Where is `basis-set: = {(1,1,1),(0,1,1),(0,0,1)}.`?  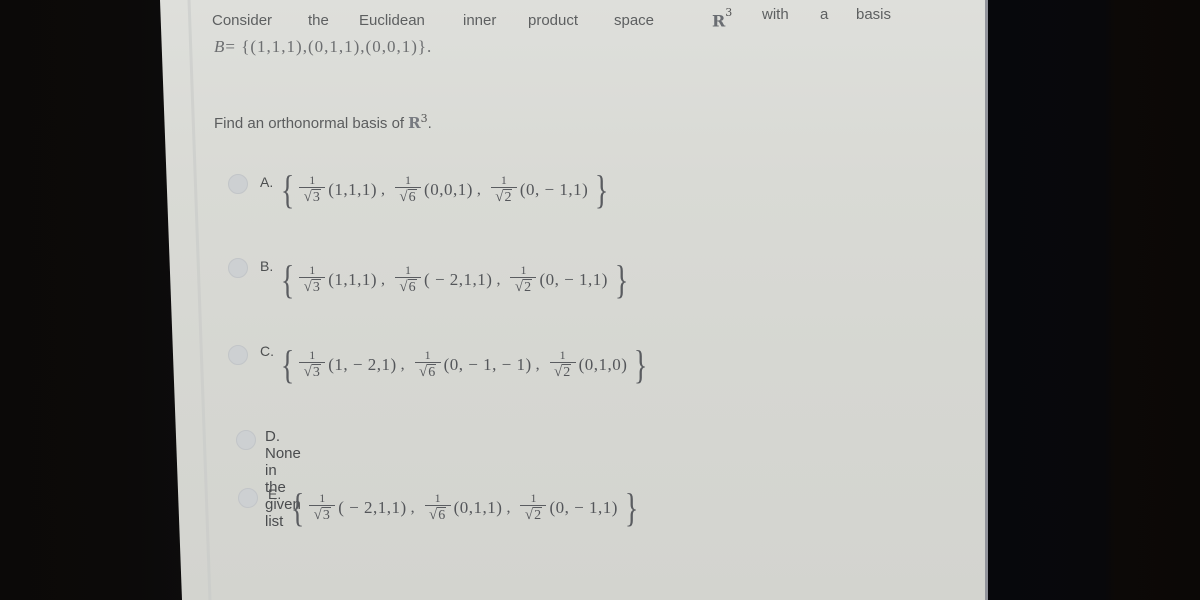 basis-set: = {(1,1,1),(0,1,1),(0,0,1)}. is located at coordinates (329, 46).